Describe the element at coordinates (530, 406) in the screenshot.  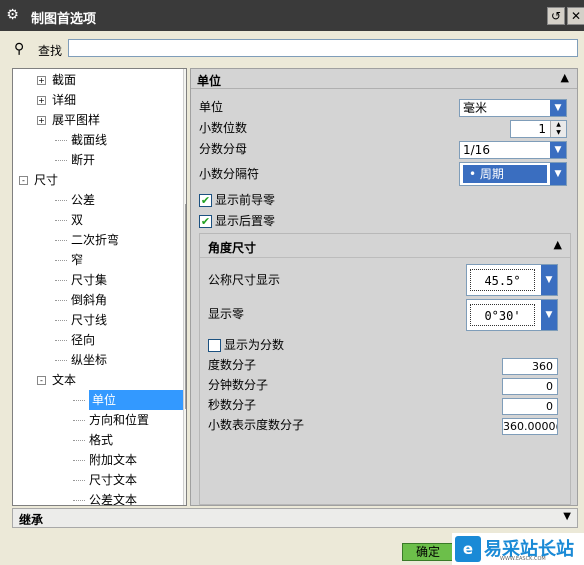
I see `sec-num-input: 0` at that location.